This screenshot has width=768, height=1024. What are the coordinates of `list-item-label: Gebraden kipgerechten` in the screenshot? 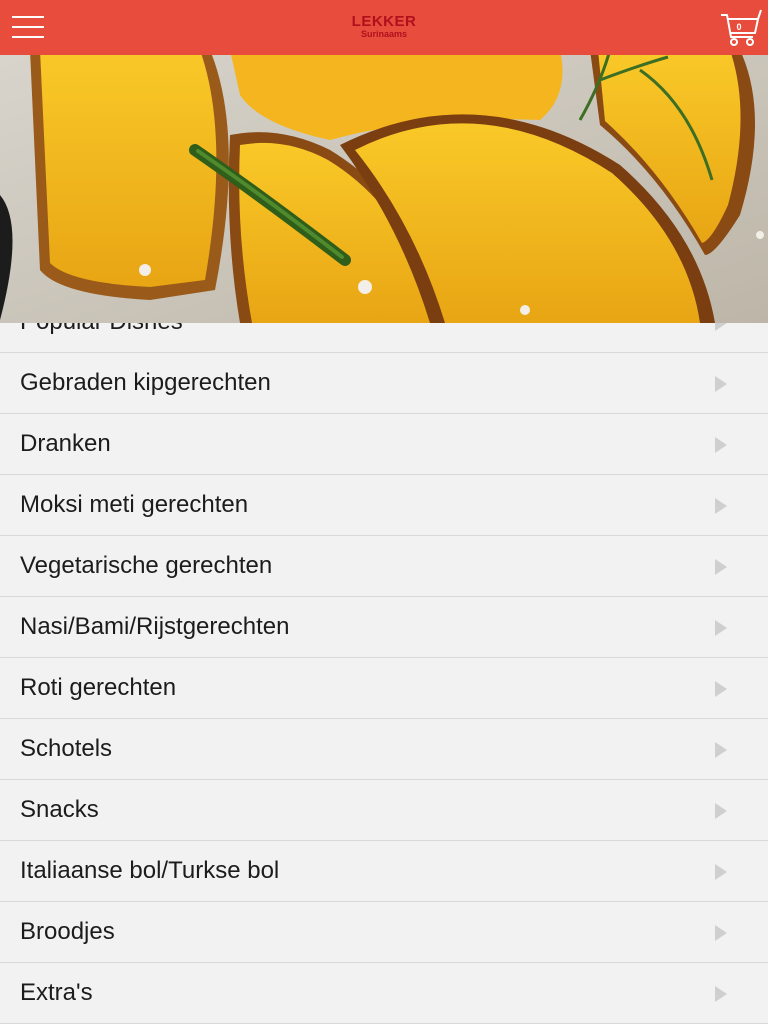 It's located at (145, 382).